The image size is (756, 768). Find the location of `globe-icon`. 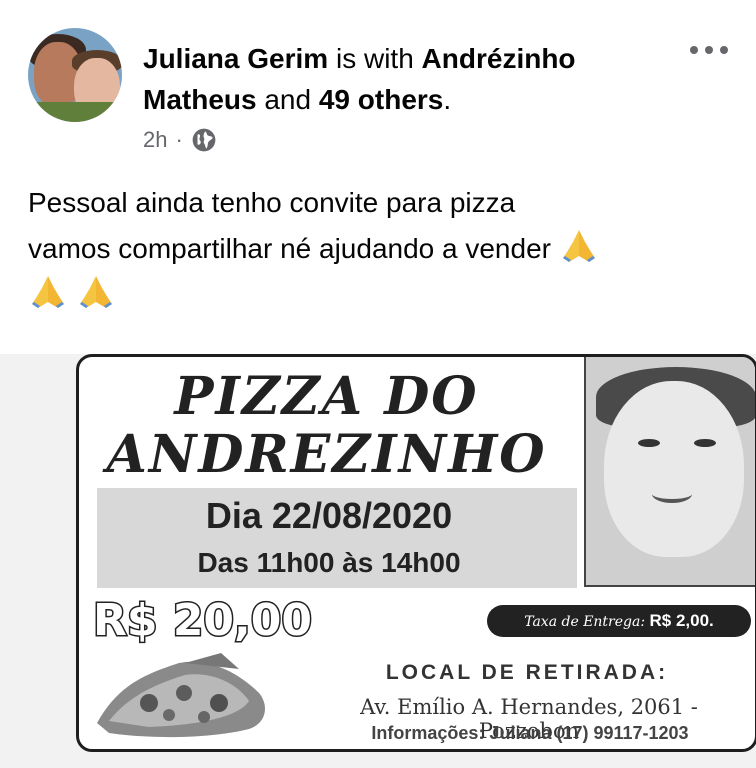

globe-icon is located at coordinates (204, 140).